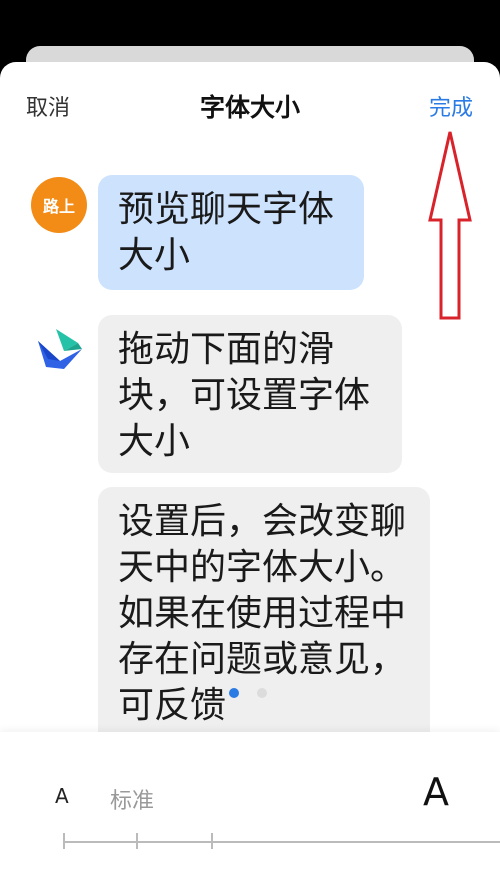  What do you see at coordinates (60, 349) in the screenshot?
I see `bird-logo-icon` at bounding box center [60, 349].